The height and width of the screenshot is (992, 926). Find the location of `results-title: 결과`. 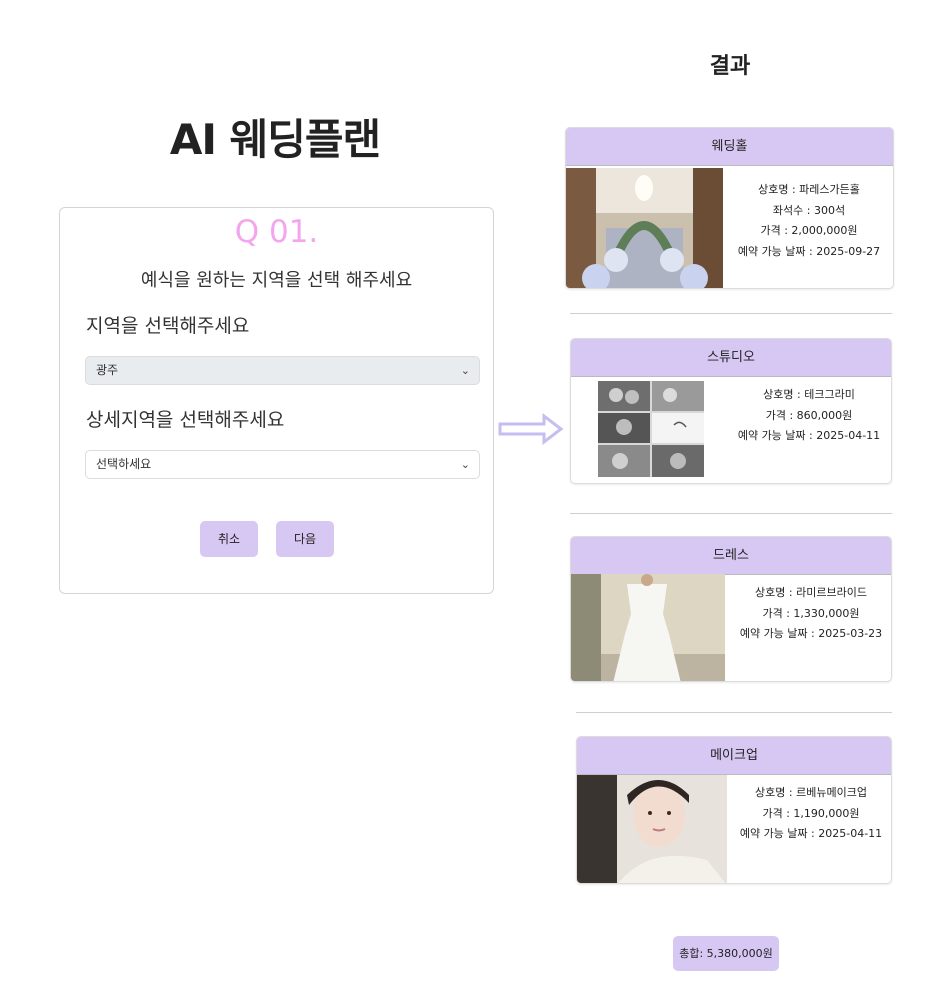

results-title: 결과 is located at coordinates (730, 66).